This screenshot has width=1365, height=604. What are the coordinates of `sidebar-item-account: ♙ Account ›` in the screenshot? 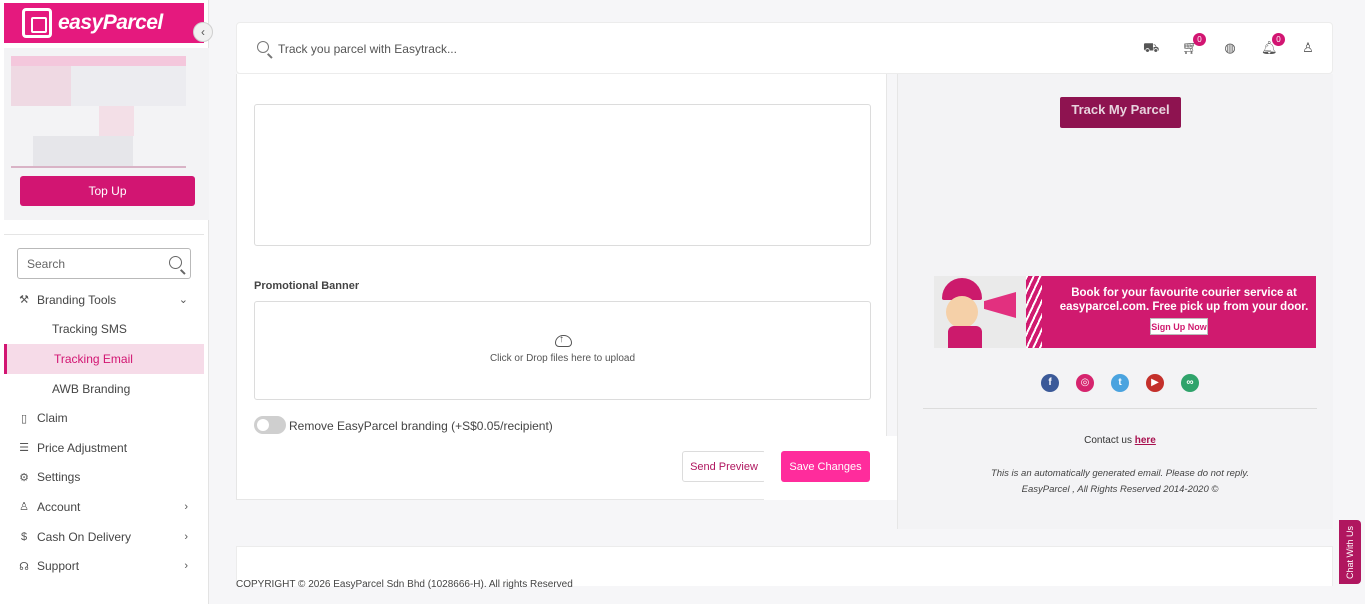 It's located at (104, 507).